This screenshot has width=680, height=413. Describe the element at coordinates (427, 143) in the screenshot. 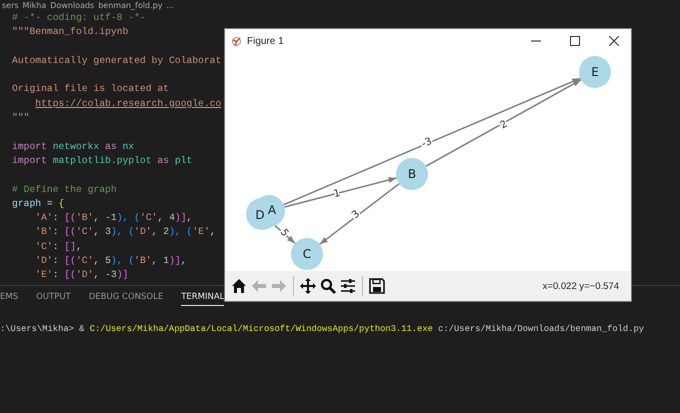

I see `edge-label: -3` at that location.